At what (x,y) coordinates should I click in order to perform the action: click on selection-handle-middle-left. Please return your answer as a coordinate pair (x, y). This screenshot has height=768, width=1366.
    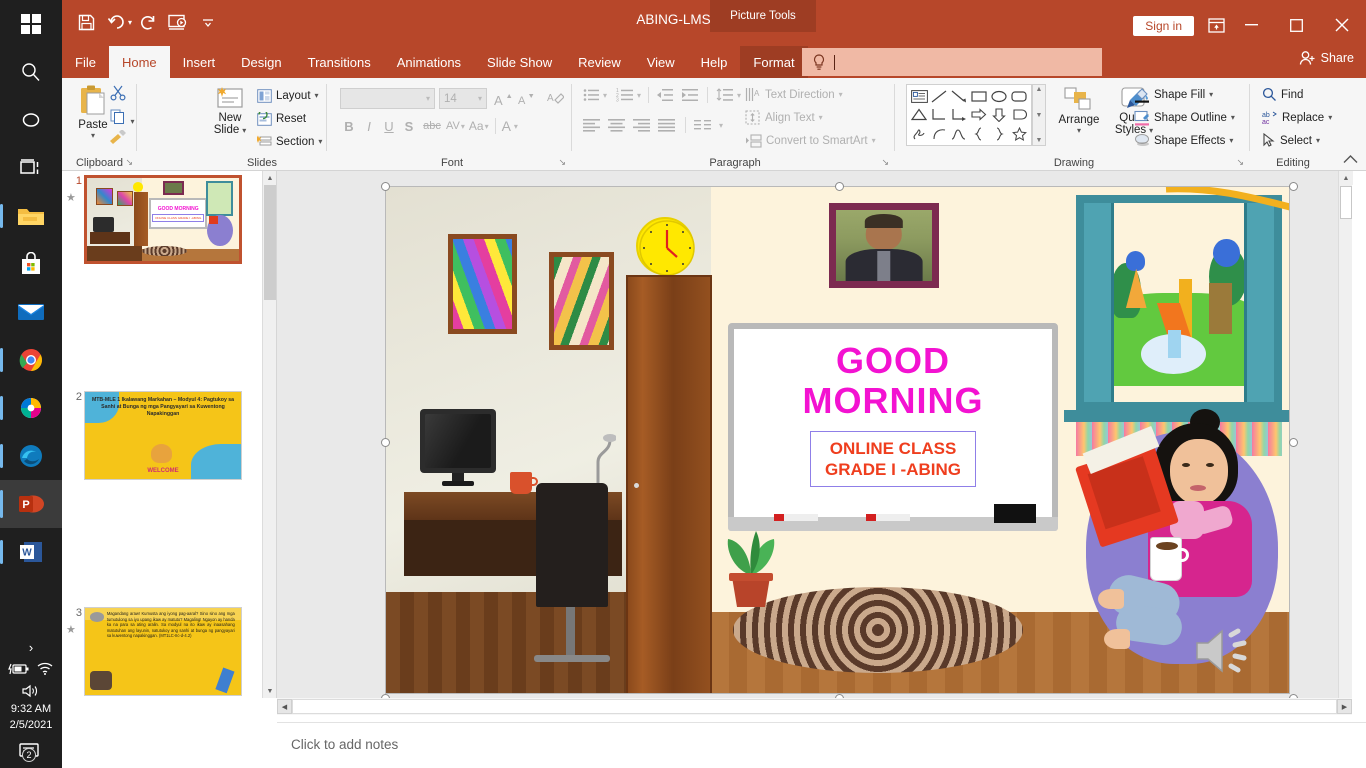
    Looking at the image, I should click on (385, 442).